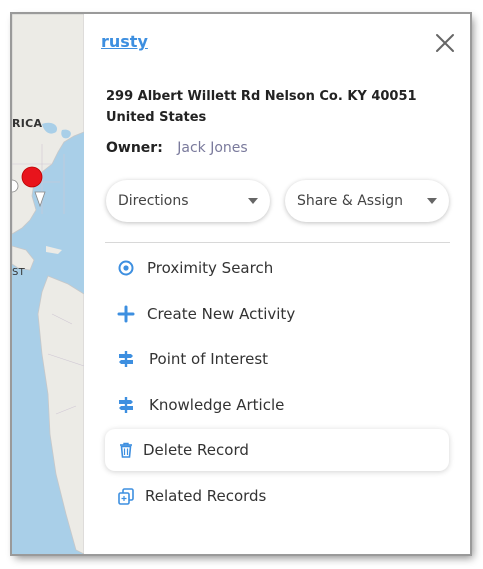 The height and width of the screenshot is (569, 483). Describe the element at coordinates (32, 177) in the screenshot. I see `map-pin-icon` at that location.